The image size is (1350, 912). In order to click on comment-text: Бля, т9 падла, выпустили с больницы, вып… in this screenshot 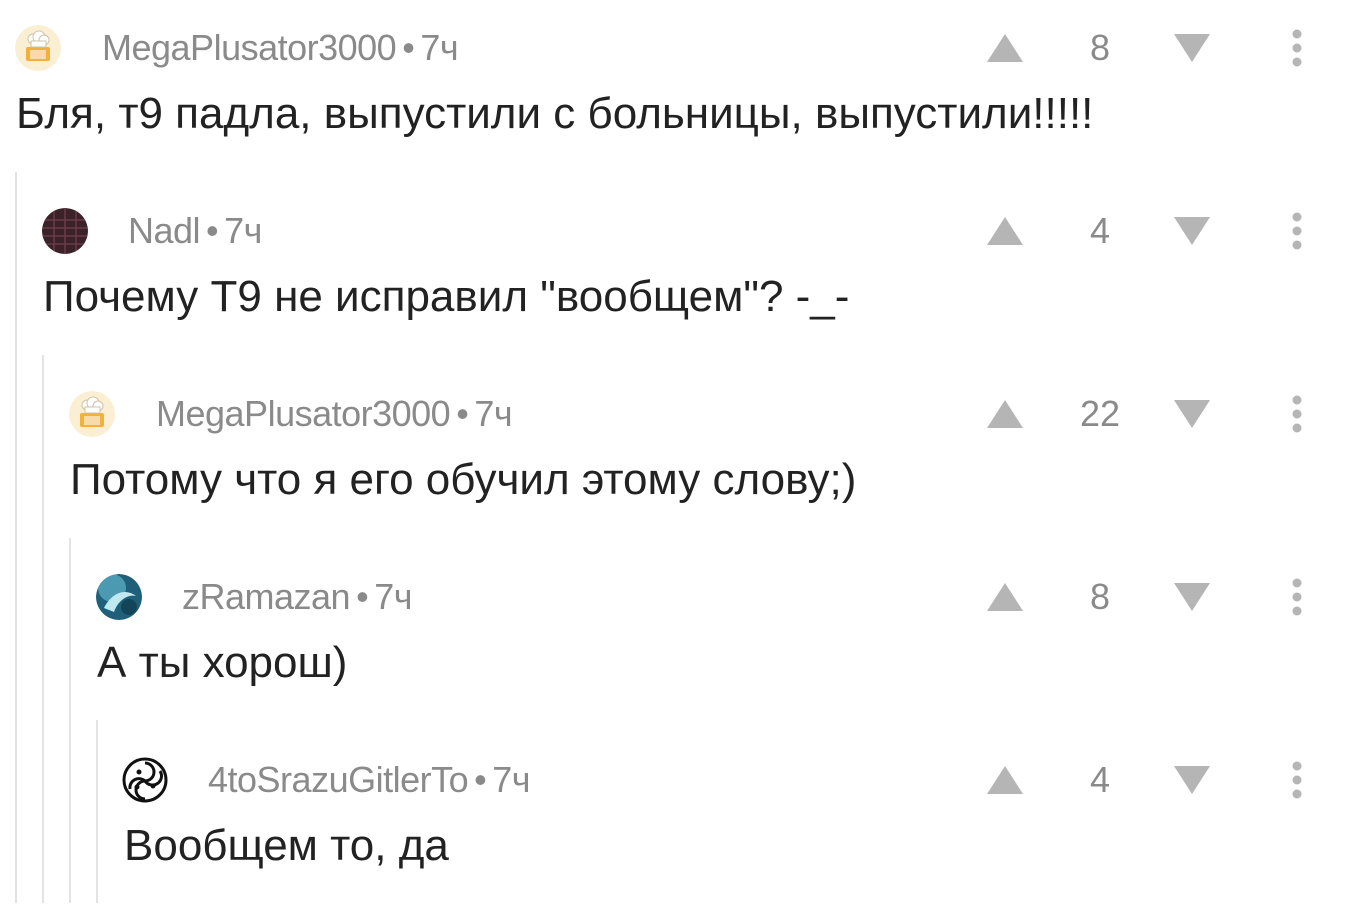, I will do `click(555, 113)`.